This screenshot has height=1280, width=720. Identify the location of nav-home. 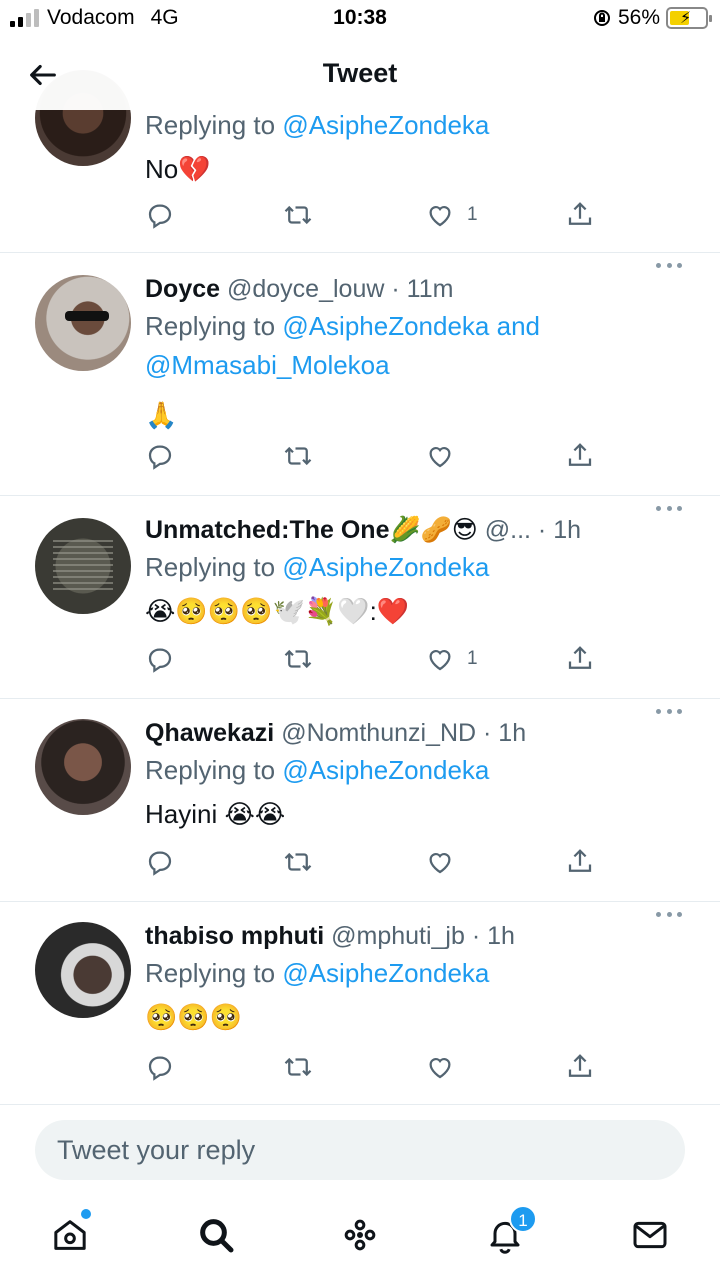
(70, 1232).